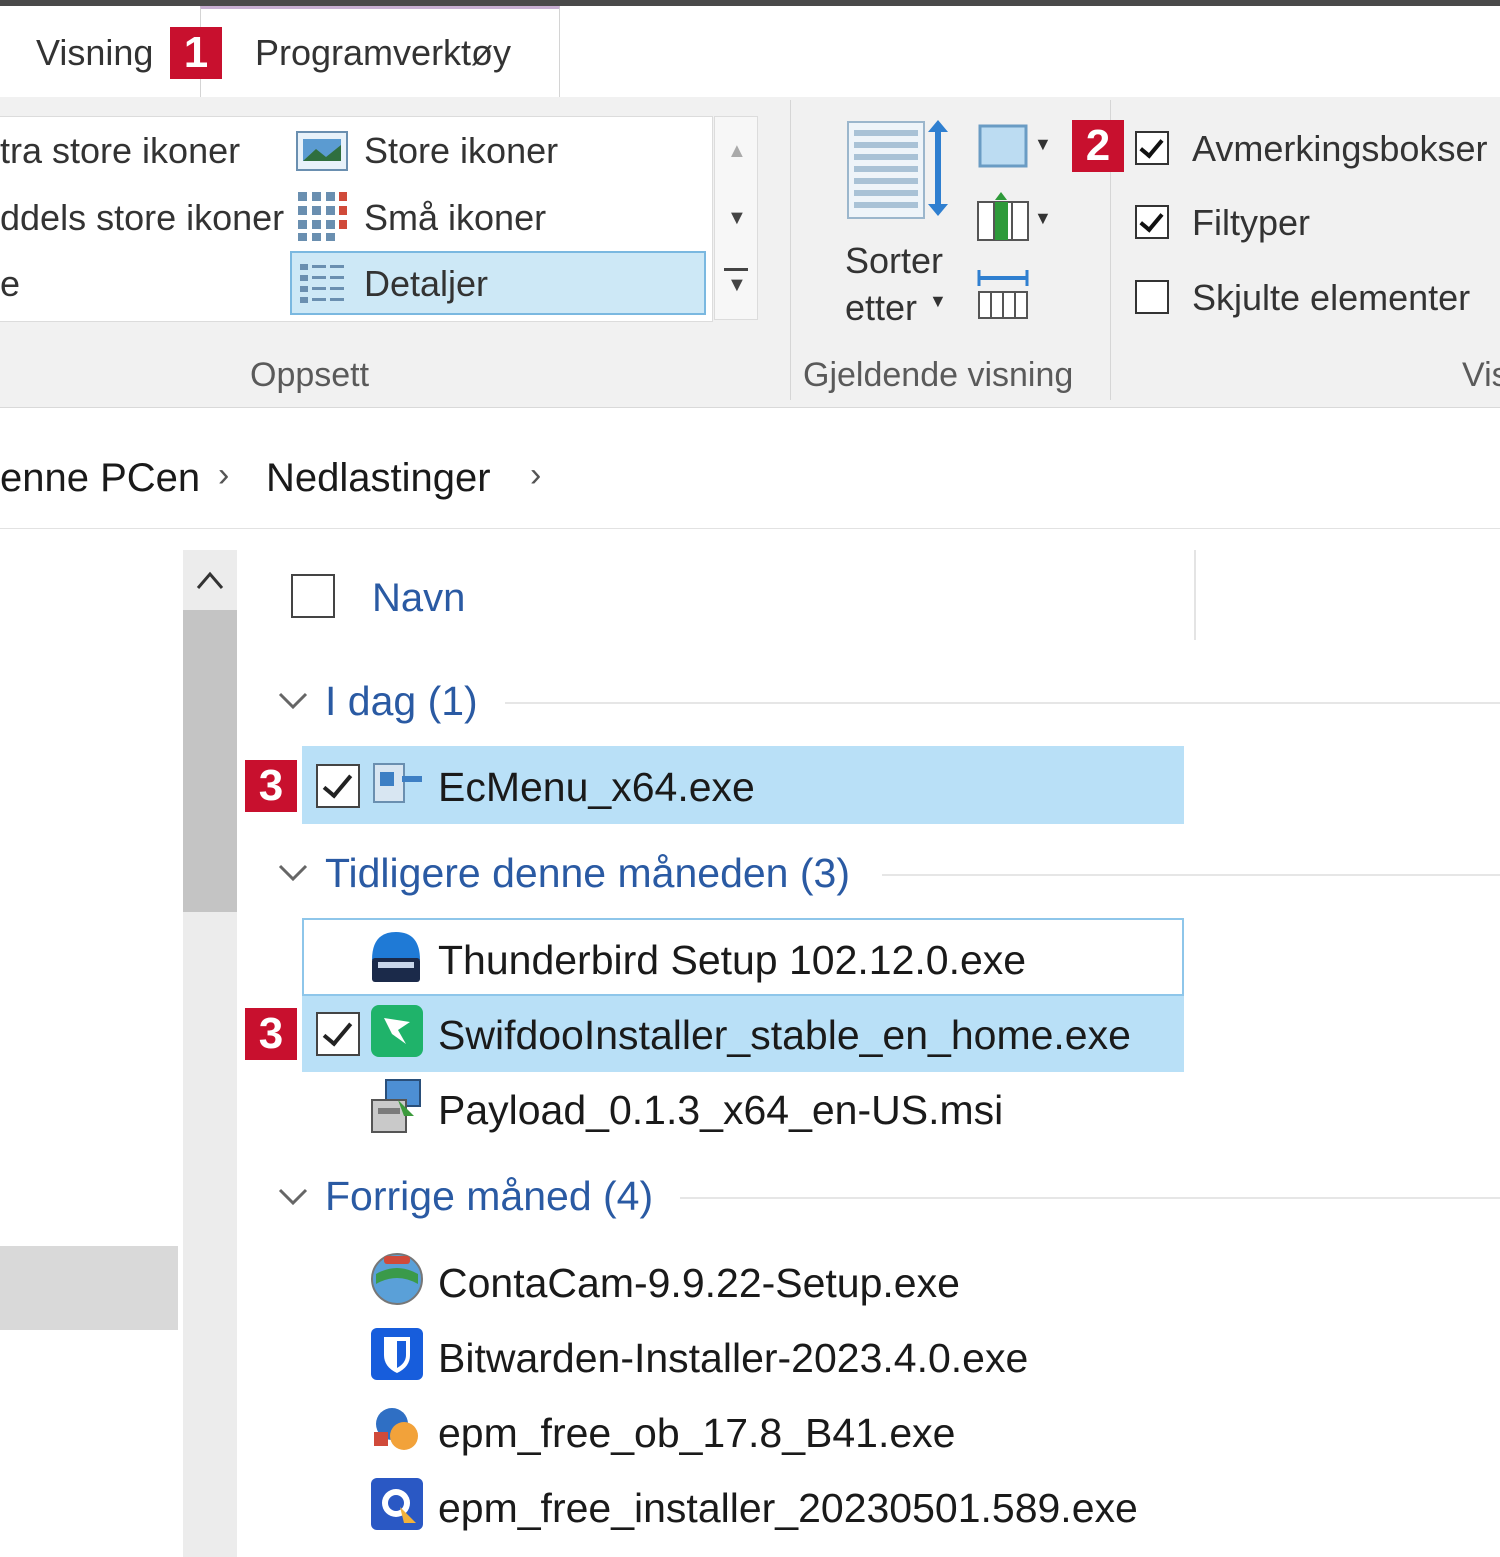 Image resolution: width=1500 pixels, height=1557 pixels. Describe the element at coordinates (788, 1508) in the screenshot. I see `file-name: epm_free_installer_20230501.589.exe` at that location.